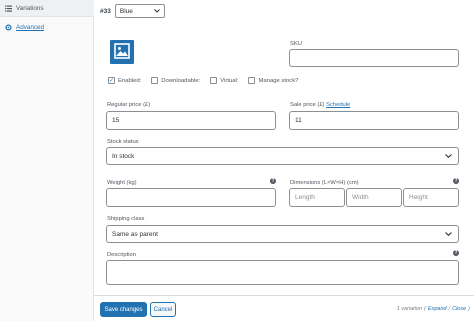  Describe the element at coordinates (425, 309) in the screenshot. I see `paren-open: (` at that location.